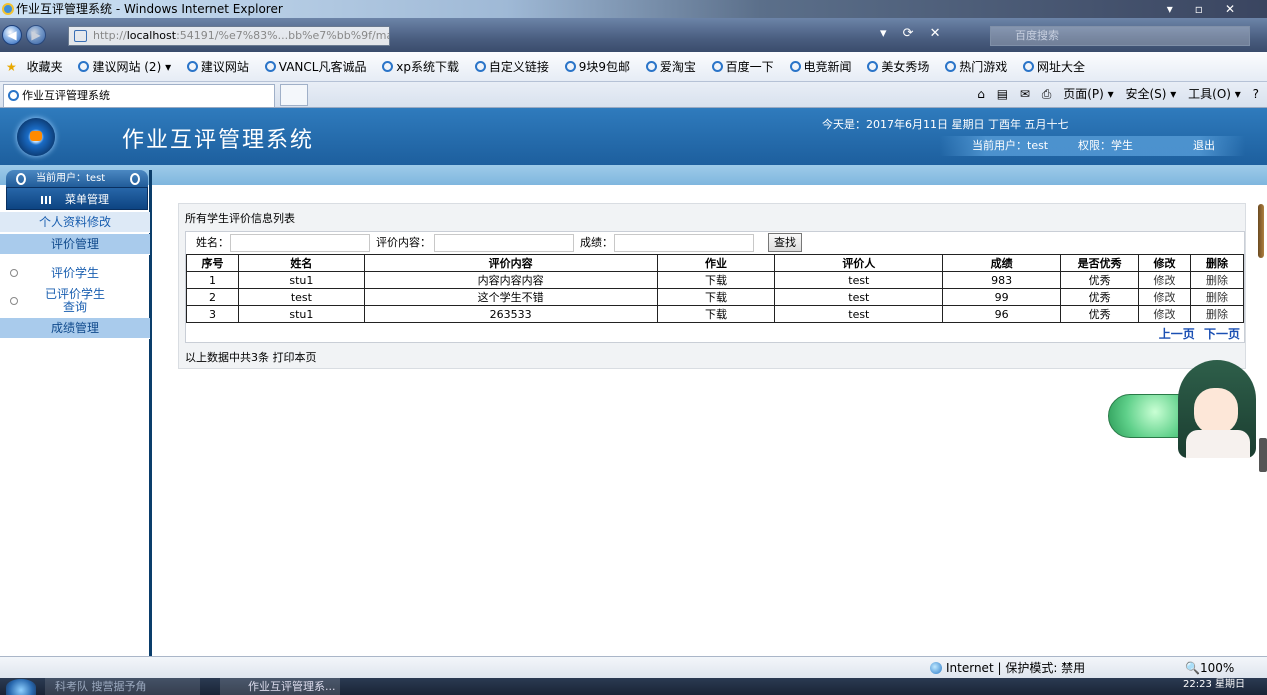  Describe the element at coordinates (600, 67) in the screenshot. I see `fav-link: 9块9包邮` at that location.